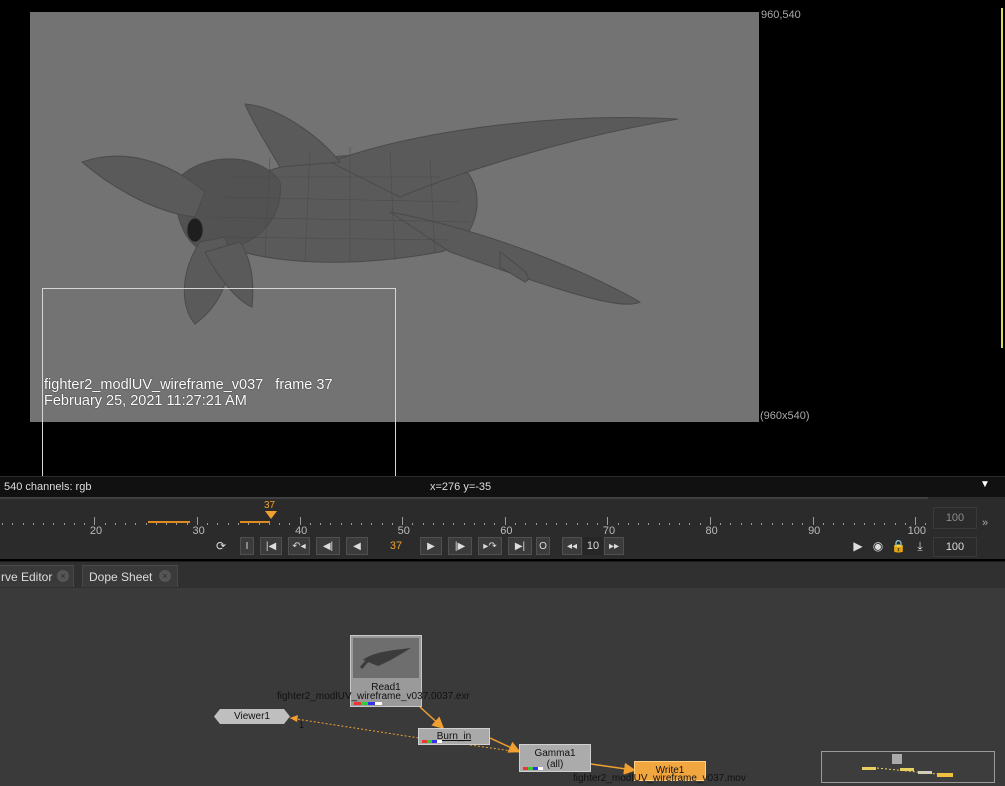  I want to click on skip-back-increment-button: ◂◂, so click(572, 546).